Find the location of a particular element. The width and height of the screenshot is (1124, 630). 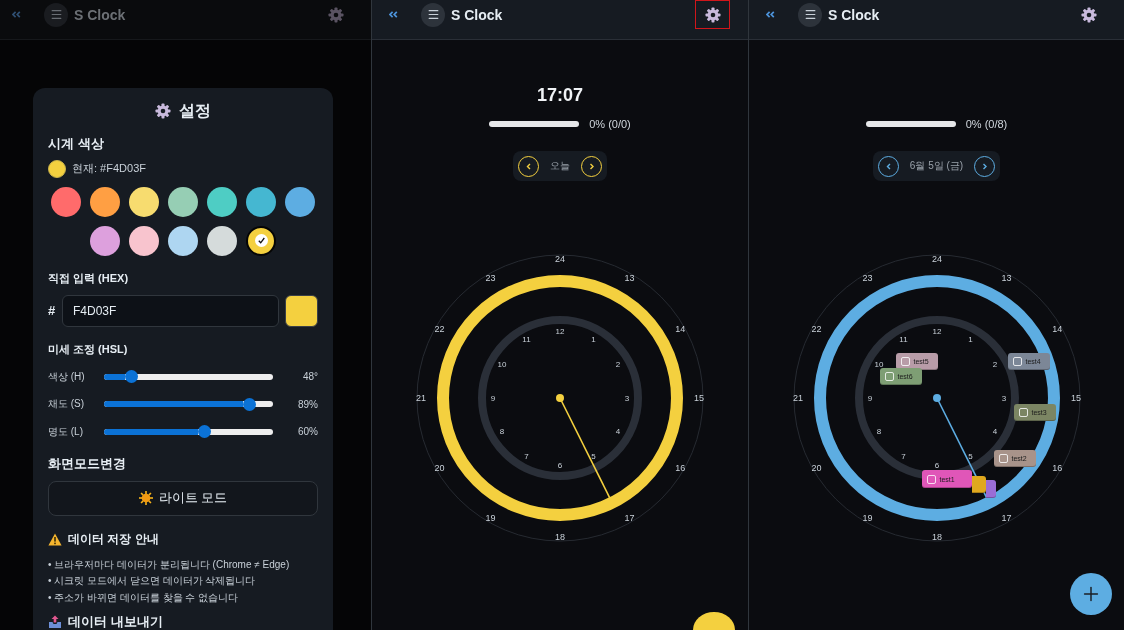

progress-text: 0% (0/0) is located at coordinates (610, 124).